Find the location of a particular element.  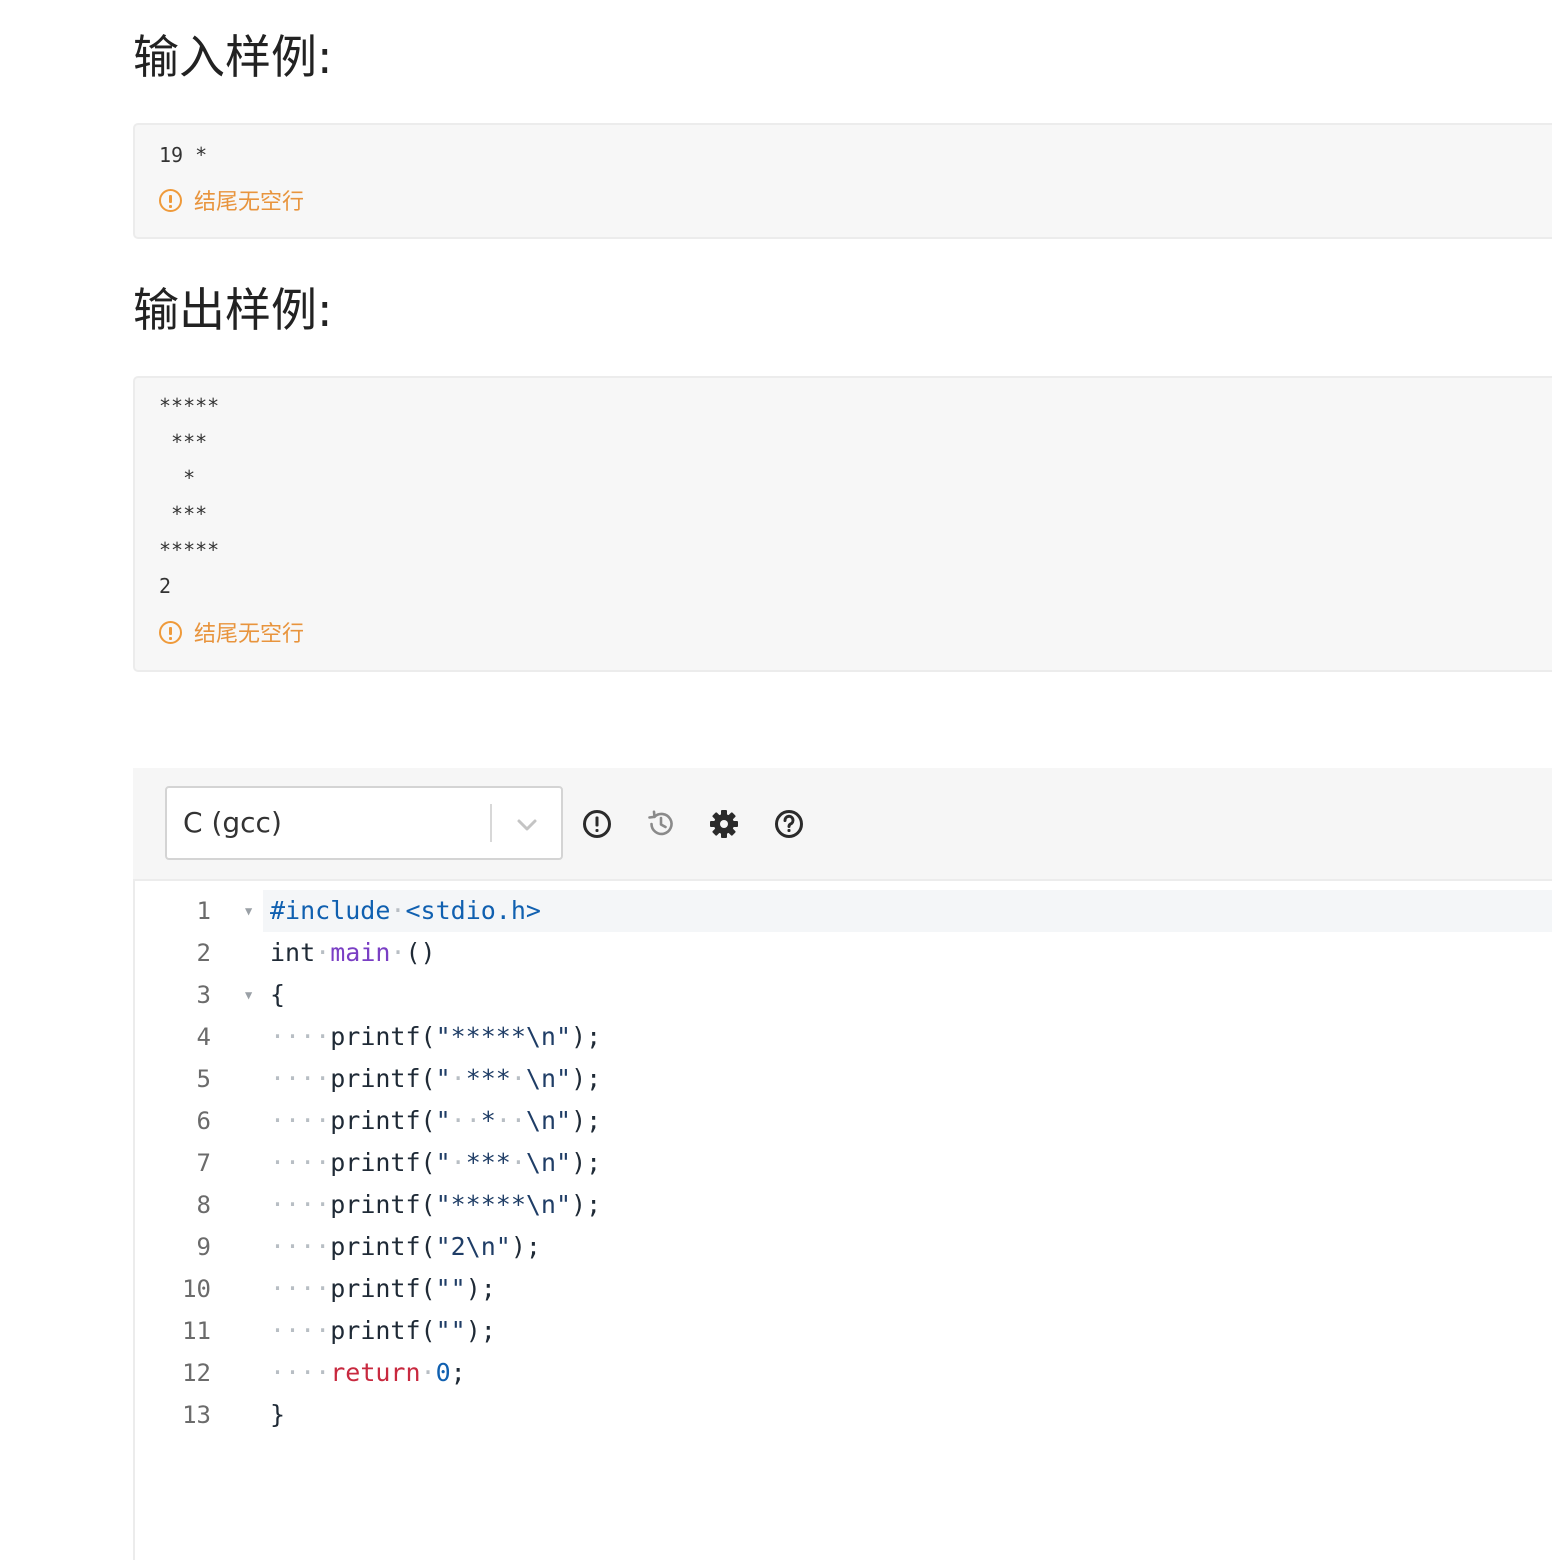

line-number: 9 is located at coordinates (203, 1247).